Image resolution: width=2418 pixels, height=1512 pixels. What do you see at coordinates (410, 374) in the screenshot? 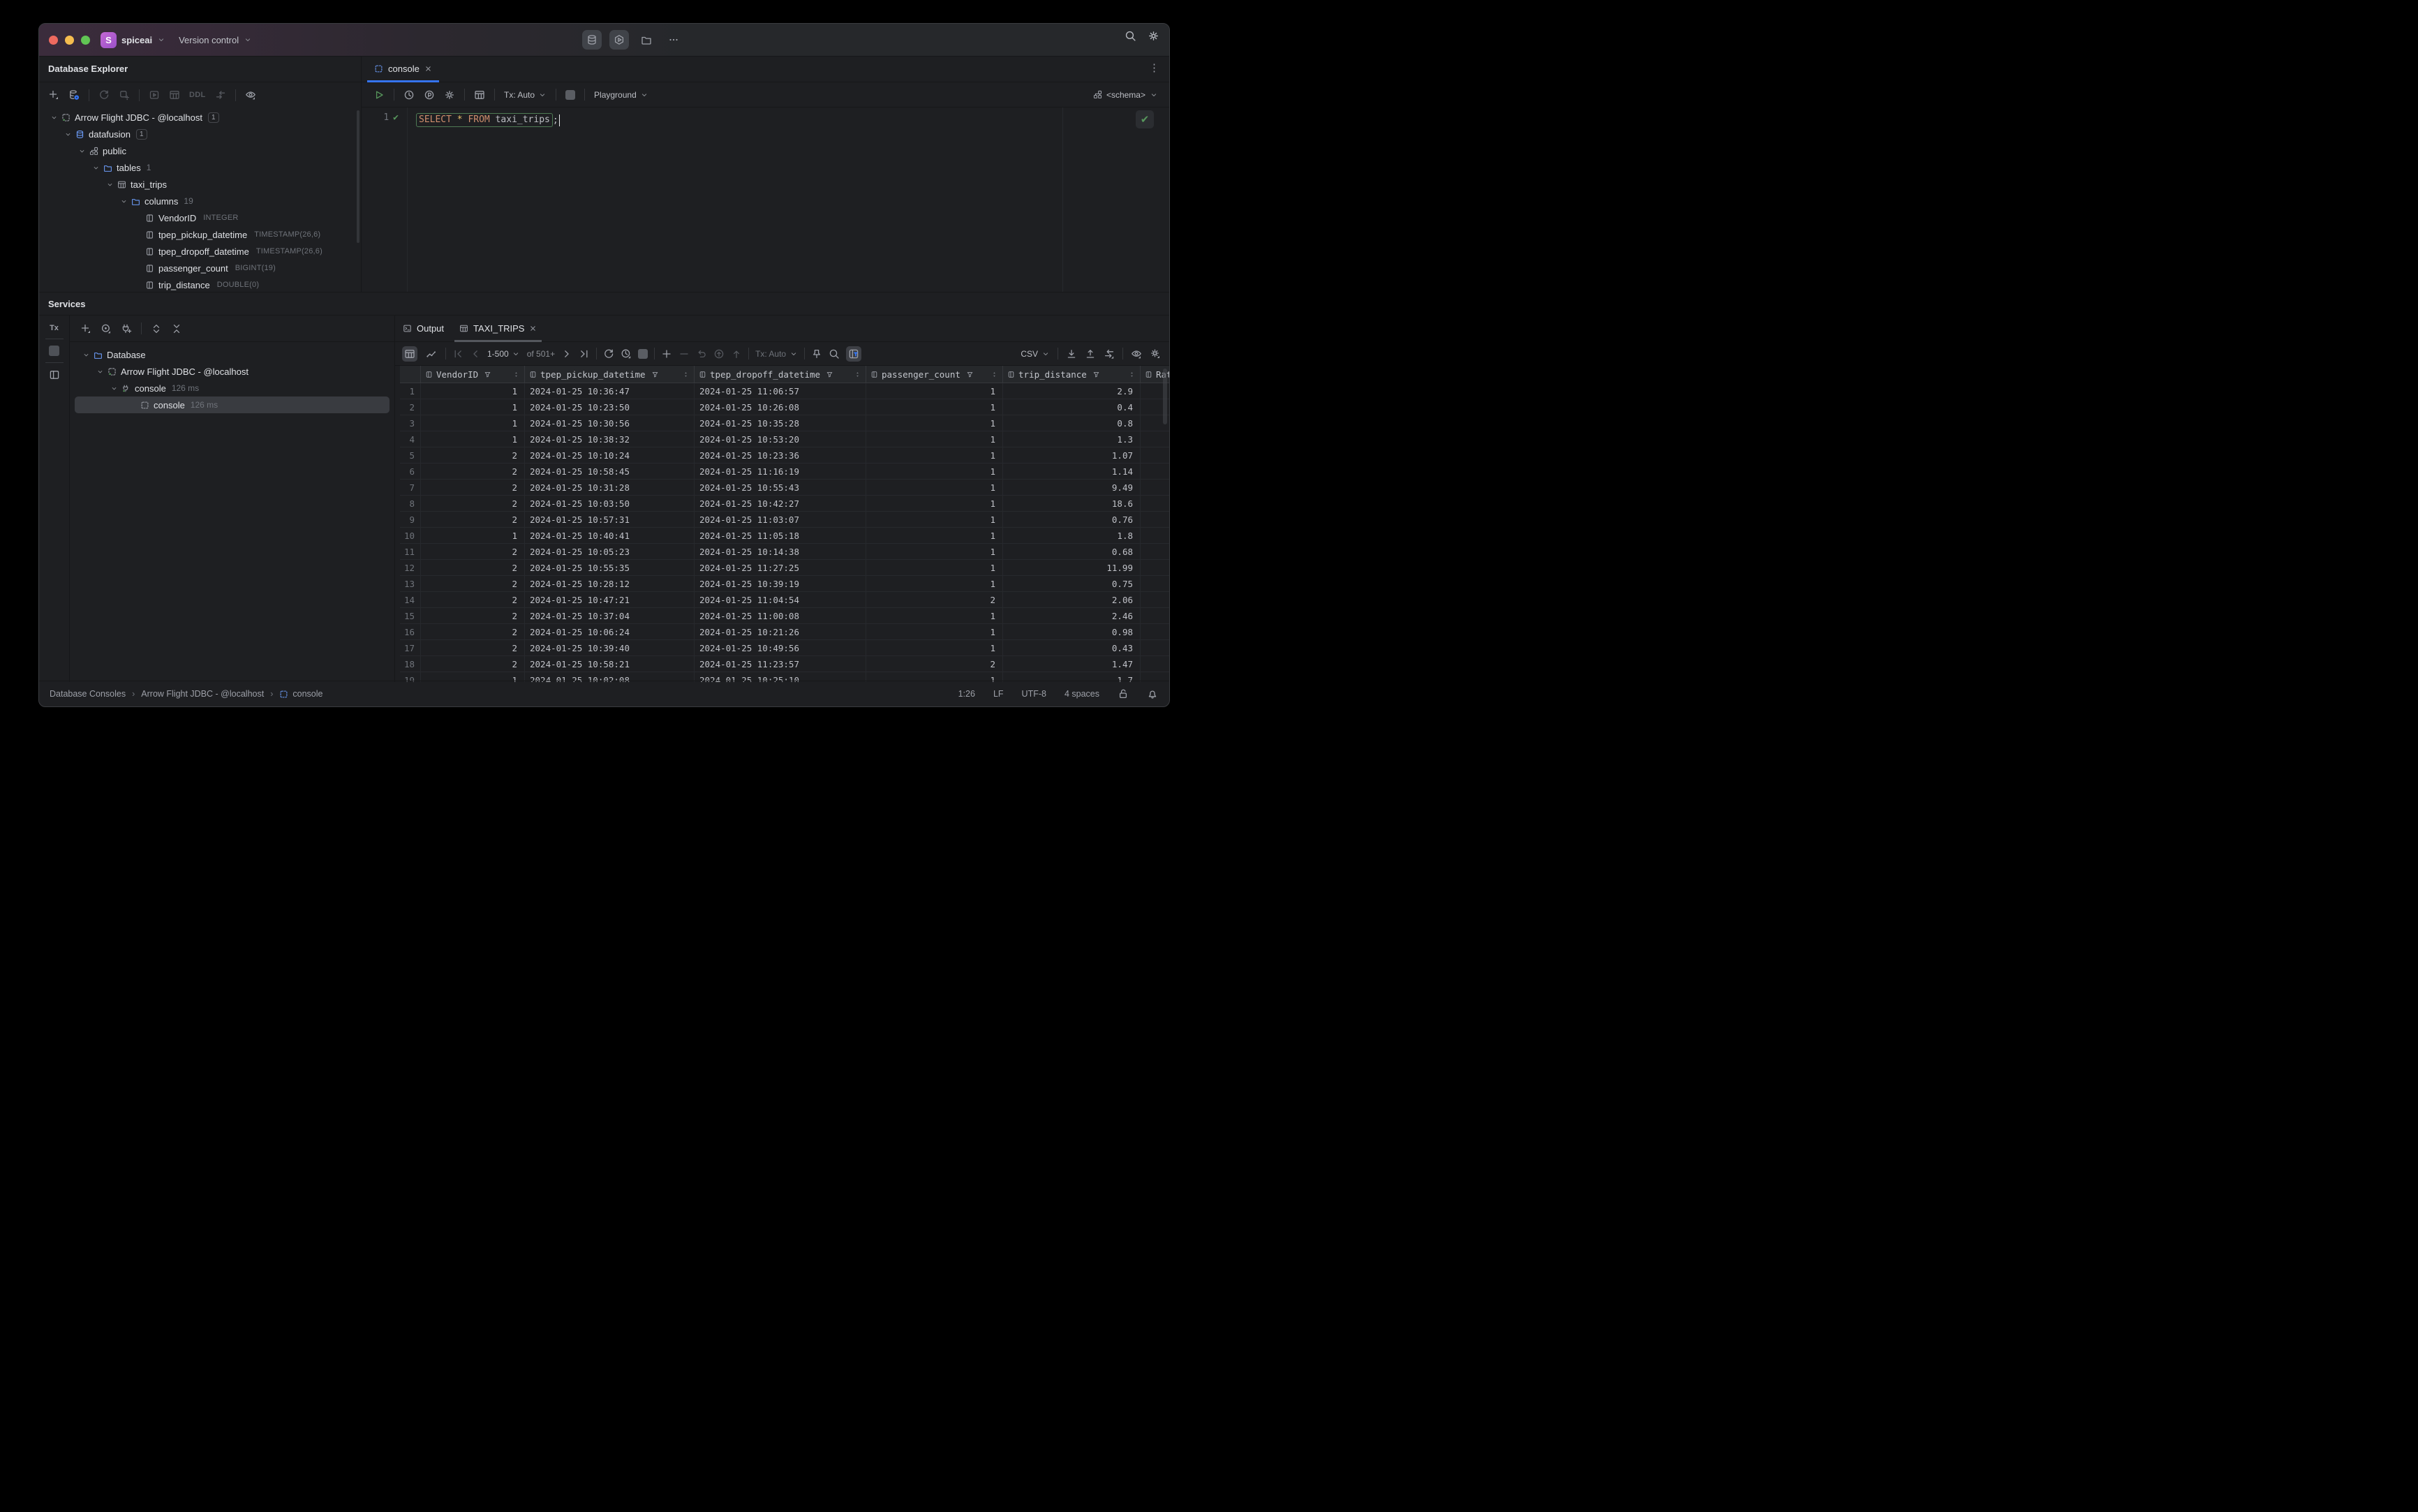
I see `grid-corner-cell` at bounding box center [410, 374].